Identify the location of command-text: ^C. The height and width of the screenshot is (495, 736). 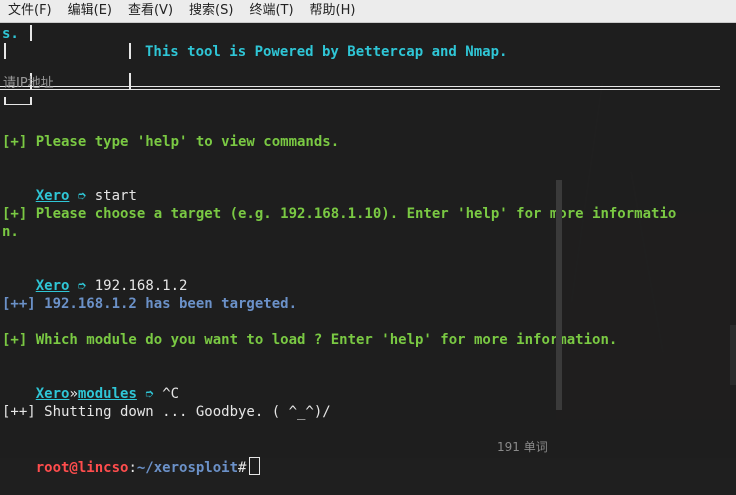
(171, 394).